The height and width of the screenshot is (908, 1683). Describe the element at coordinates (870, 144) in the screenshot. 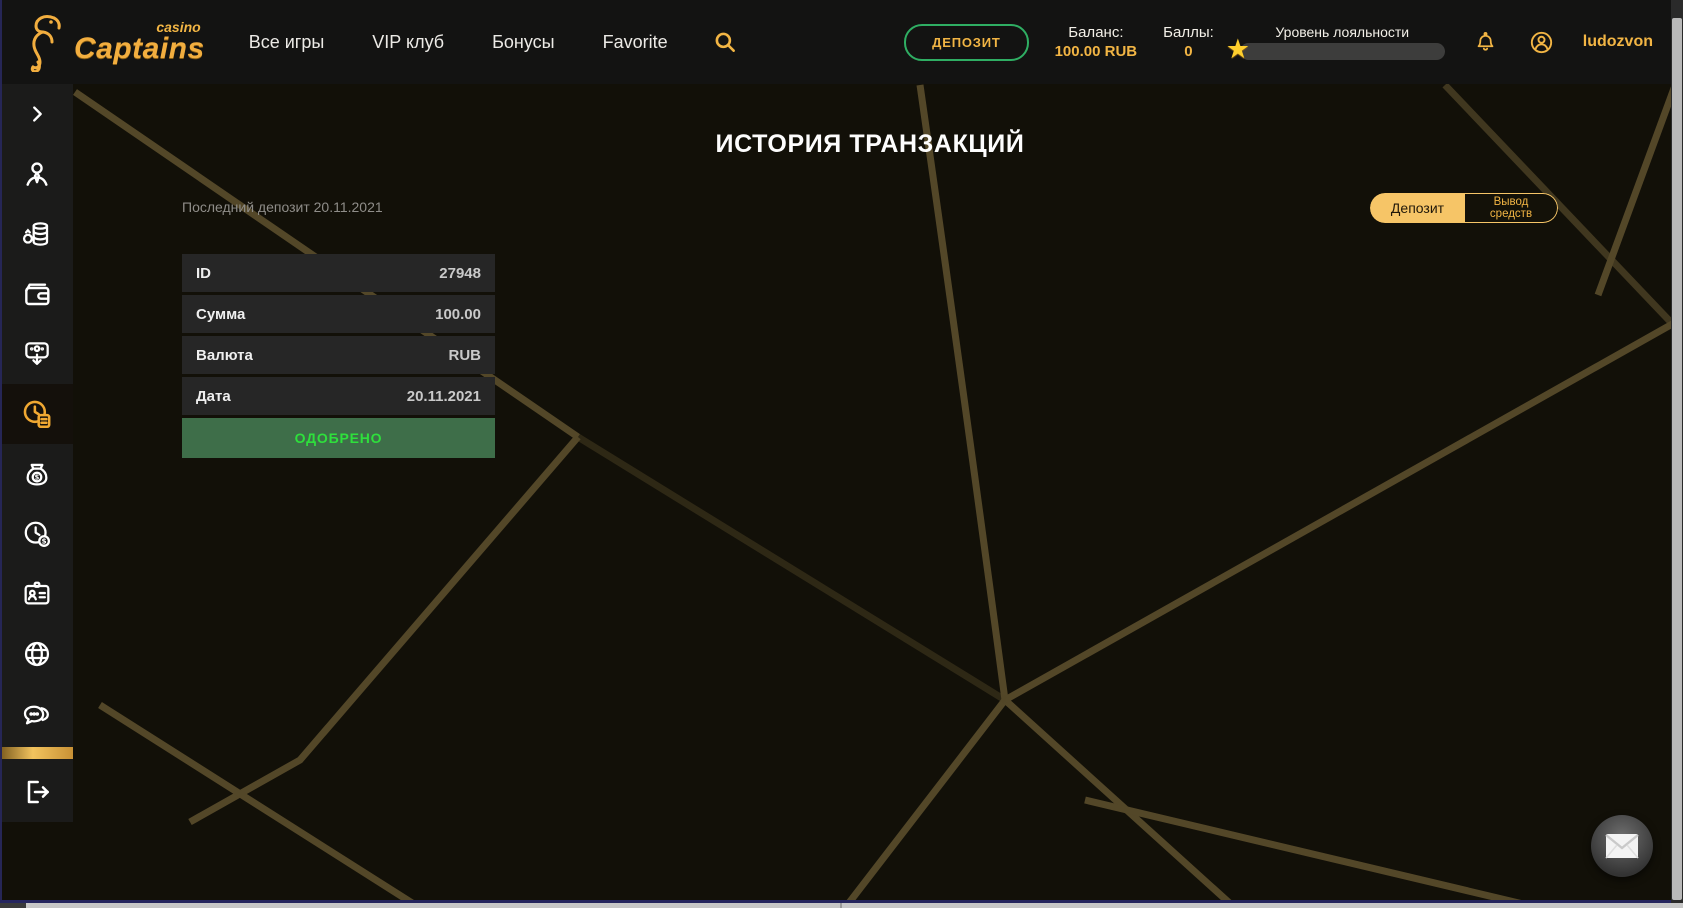

I see `page-title: ИСТОРИЯ ТРАНЗАКЦИЙ` at that location.